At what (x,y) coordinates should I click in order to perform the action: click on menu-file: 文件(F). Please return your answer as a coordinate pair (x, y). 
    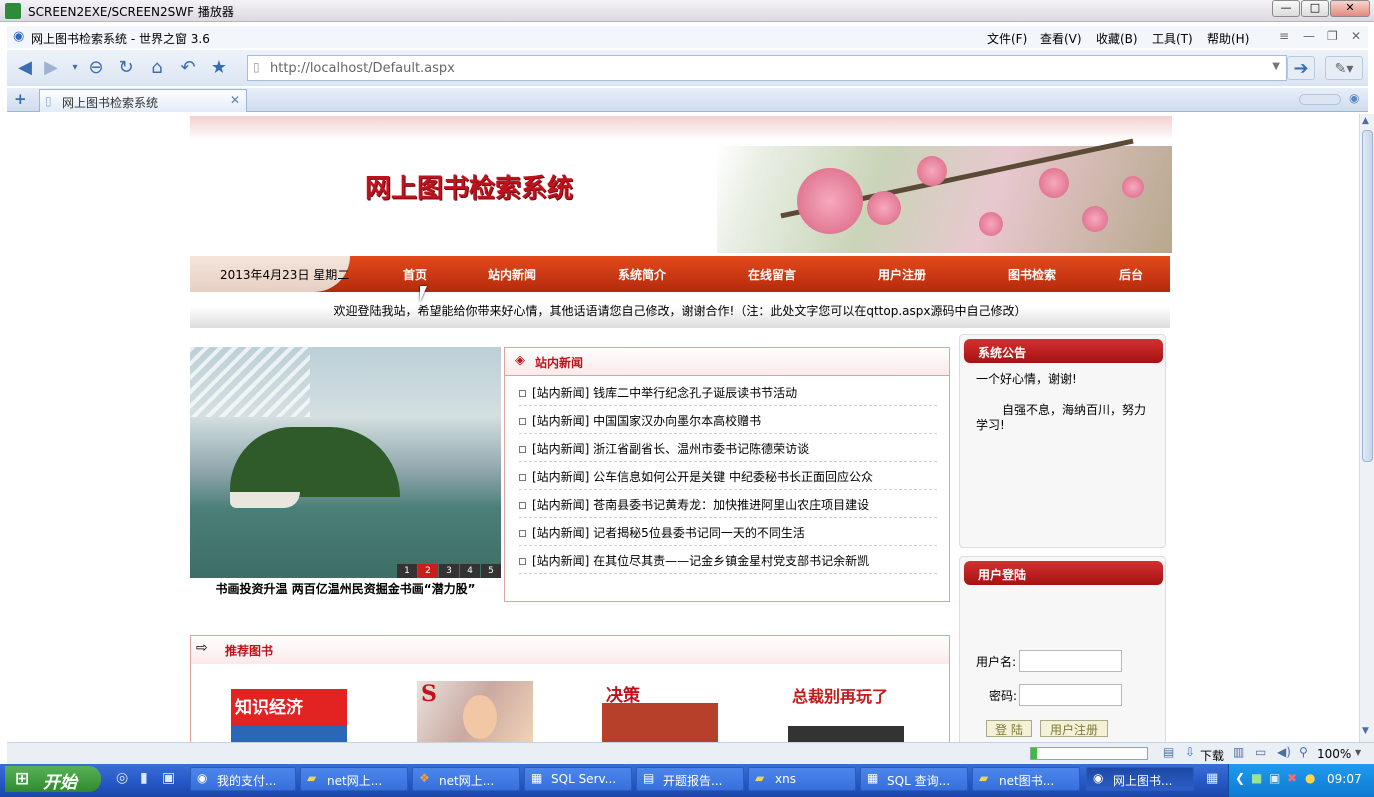
    Looking at the image, I should click on (1007, 38).